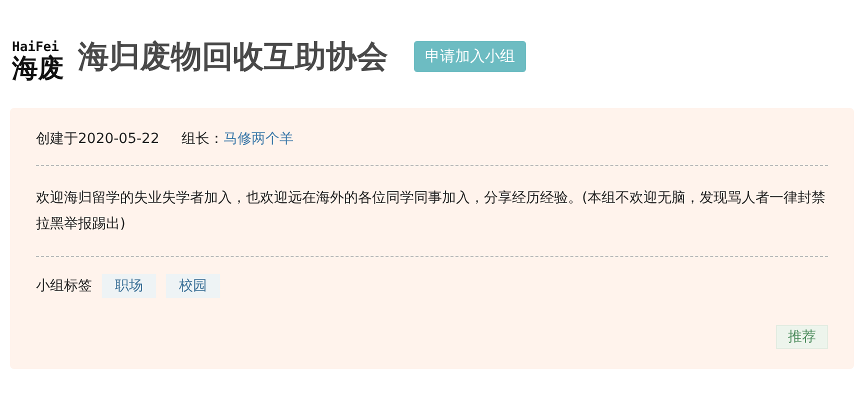  What do you see at coordinates (64, 286) in the screenshot?
I see `tags-label: 小组标签` at bounding box center [64, 286].